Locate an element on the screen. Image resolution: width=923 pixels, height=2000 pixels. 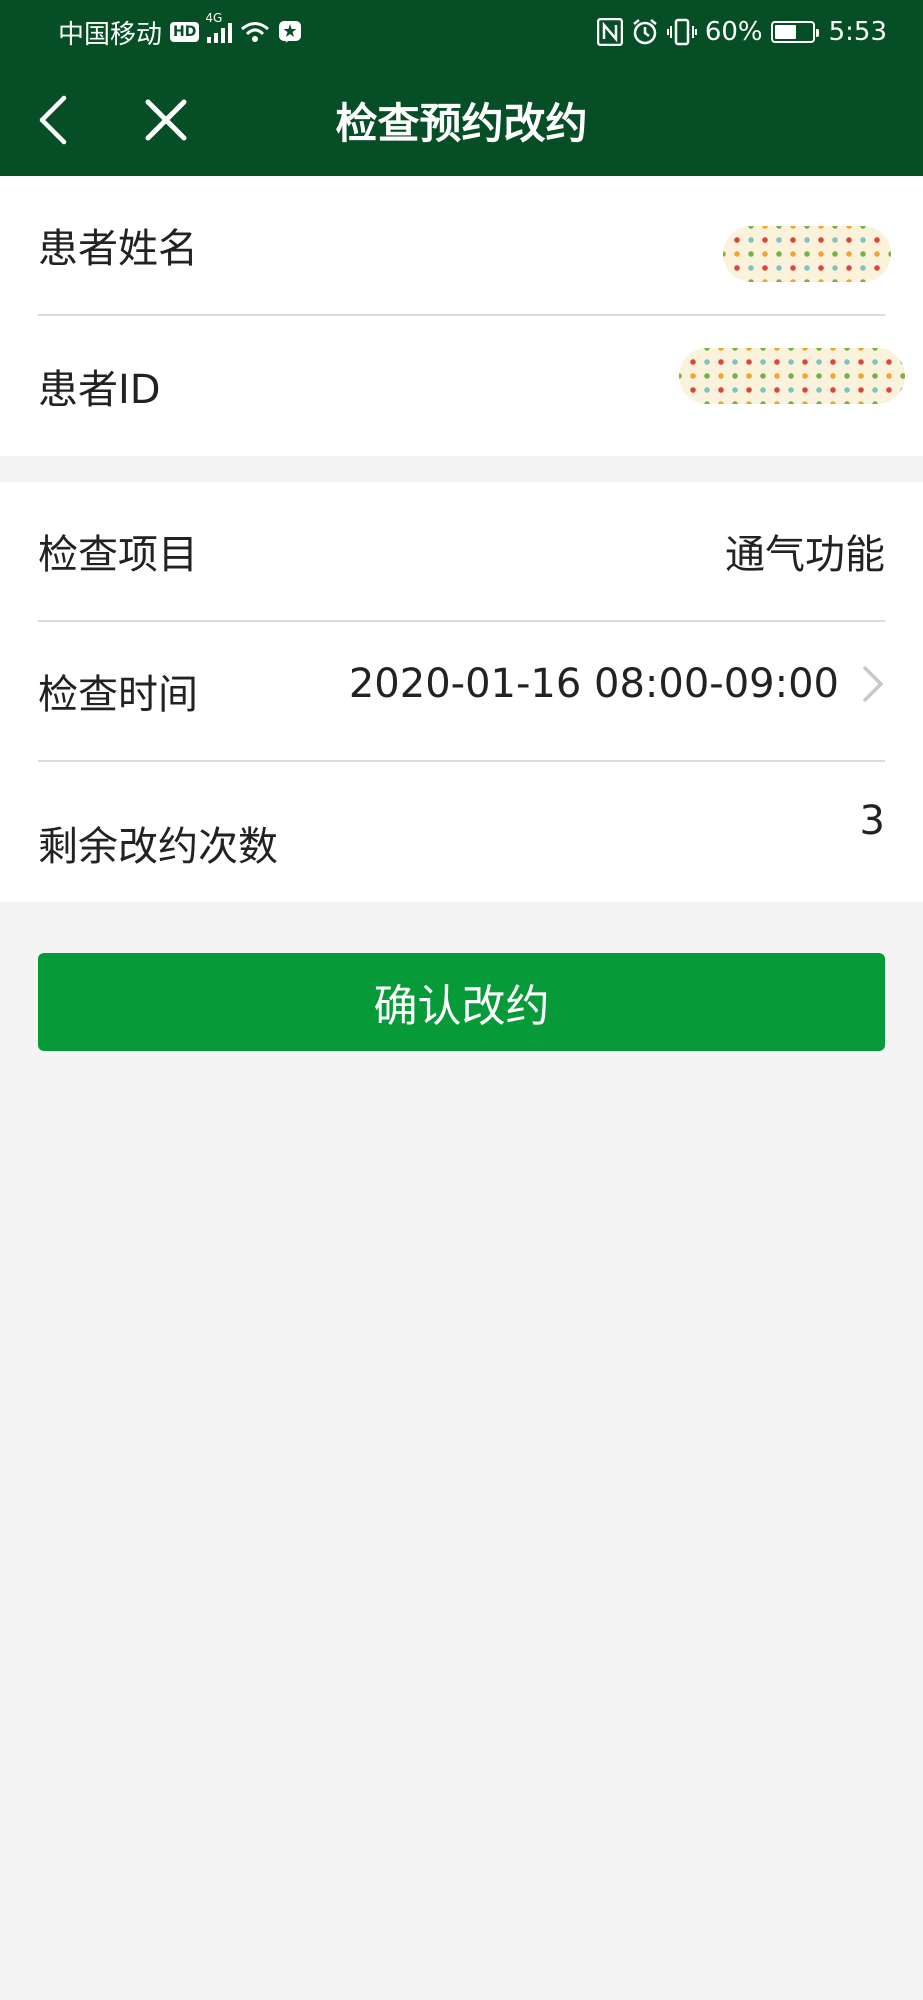
vibrate-icon is located at coordinates (681, 32).